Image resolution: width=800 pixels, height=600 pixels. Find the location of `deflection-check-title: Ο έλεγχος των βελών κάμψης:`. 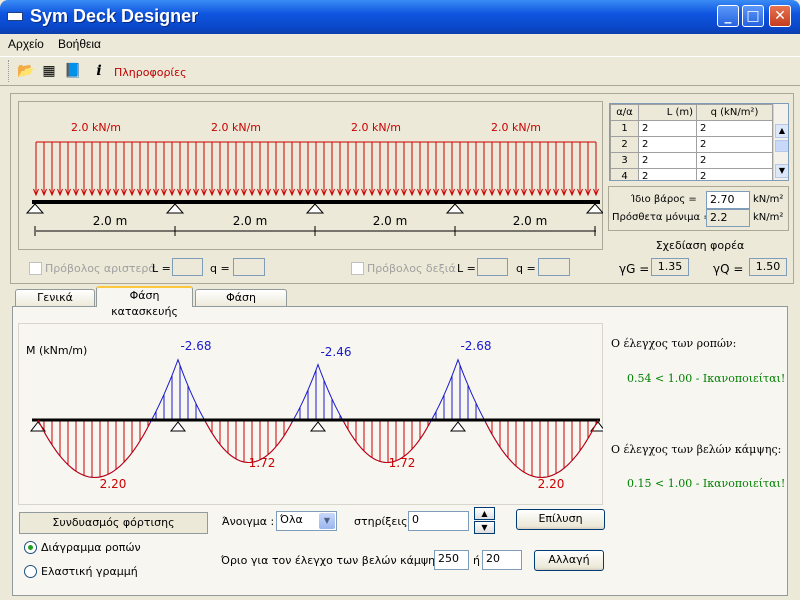

deflection-check-title: Ο έλεγχος των βελών κάμψης: is located at coordinates (696, 449).